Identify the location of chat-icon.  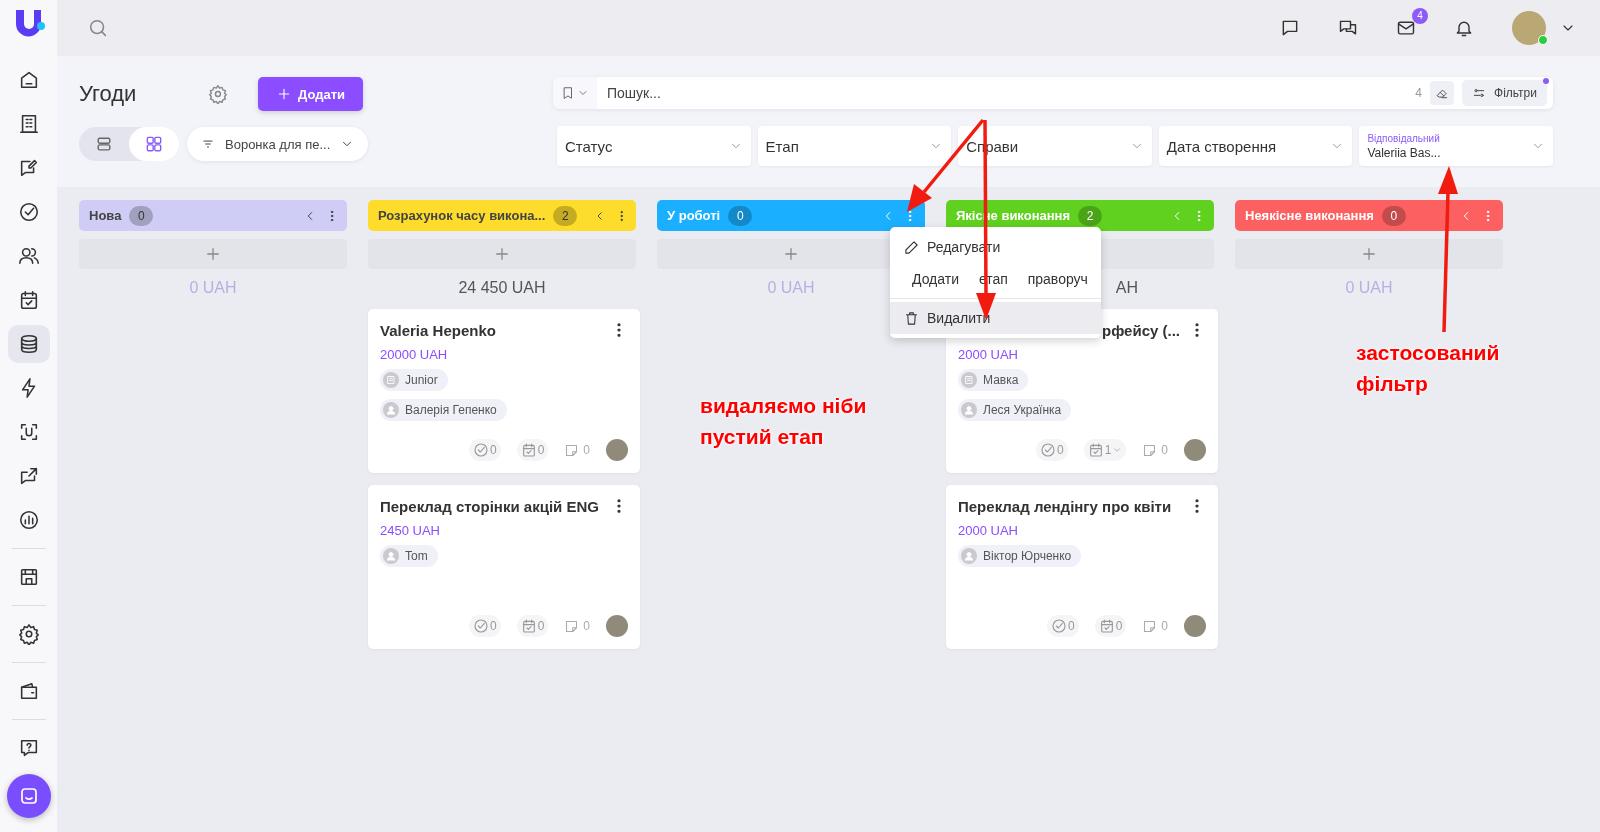
(1290, 28).